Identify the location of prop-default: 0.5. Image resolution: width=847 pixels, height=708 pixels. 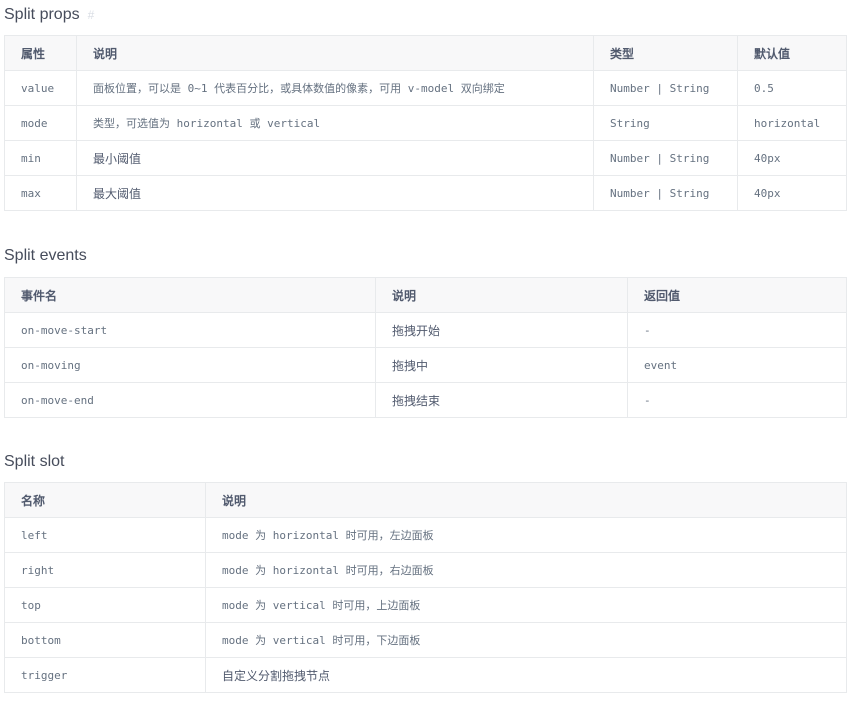
(792, 88).